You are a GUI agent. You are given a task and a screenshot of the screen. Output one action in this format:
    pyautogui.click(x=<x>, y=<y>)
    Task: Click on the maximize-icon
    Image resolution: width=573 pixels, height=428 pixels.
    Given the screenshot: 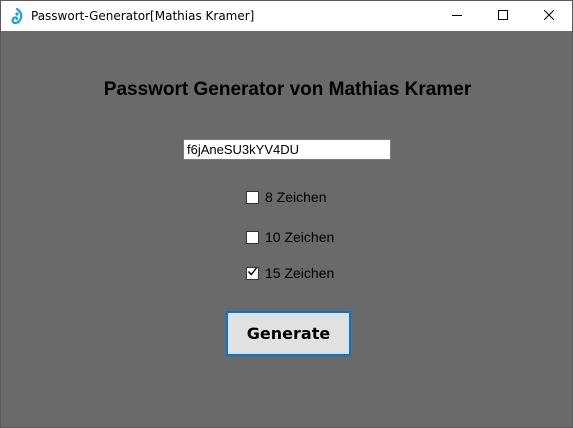 What is the action you would take?
    pyautogui.click(x=503, y=16)
    